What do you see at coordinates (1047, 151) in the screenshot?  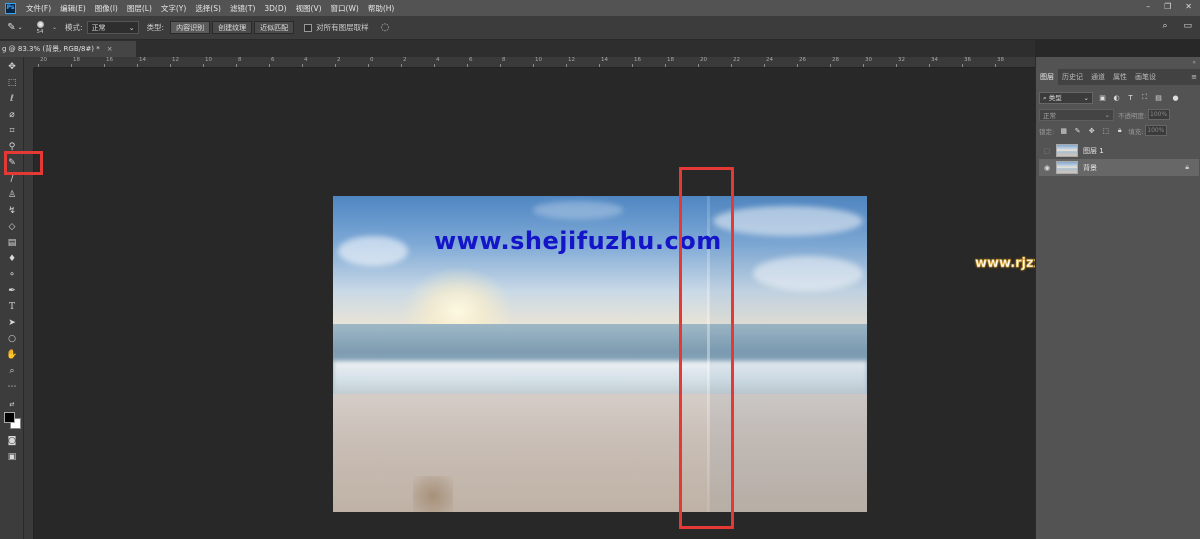 I see `visibility-off-icon: □` at bounding box center [1047, 151].